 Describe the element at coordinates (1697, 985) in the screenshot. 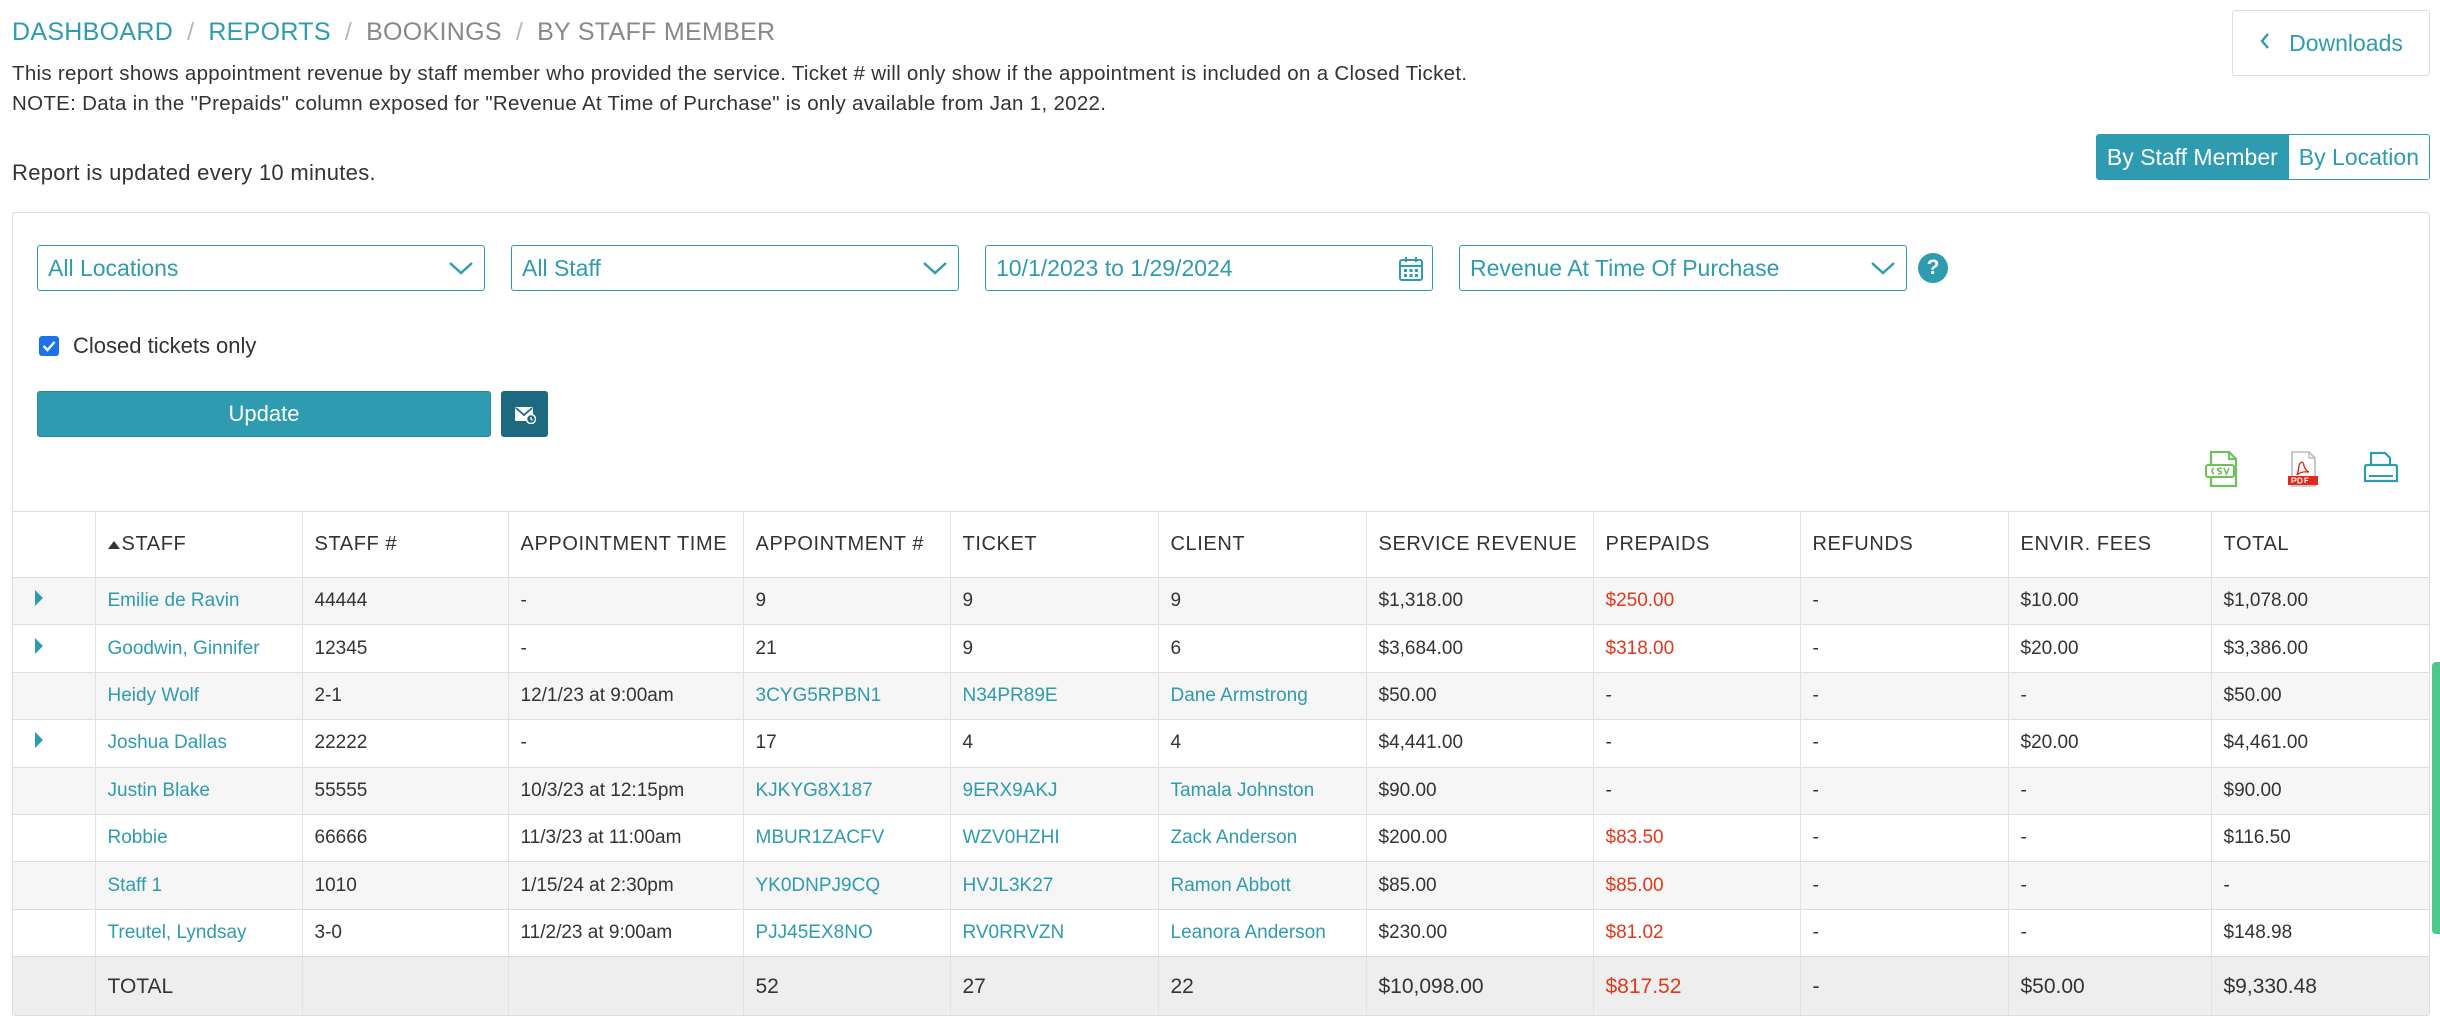

I see `totals-prepaids: $817.52` at that location.